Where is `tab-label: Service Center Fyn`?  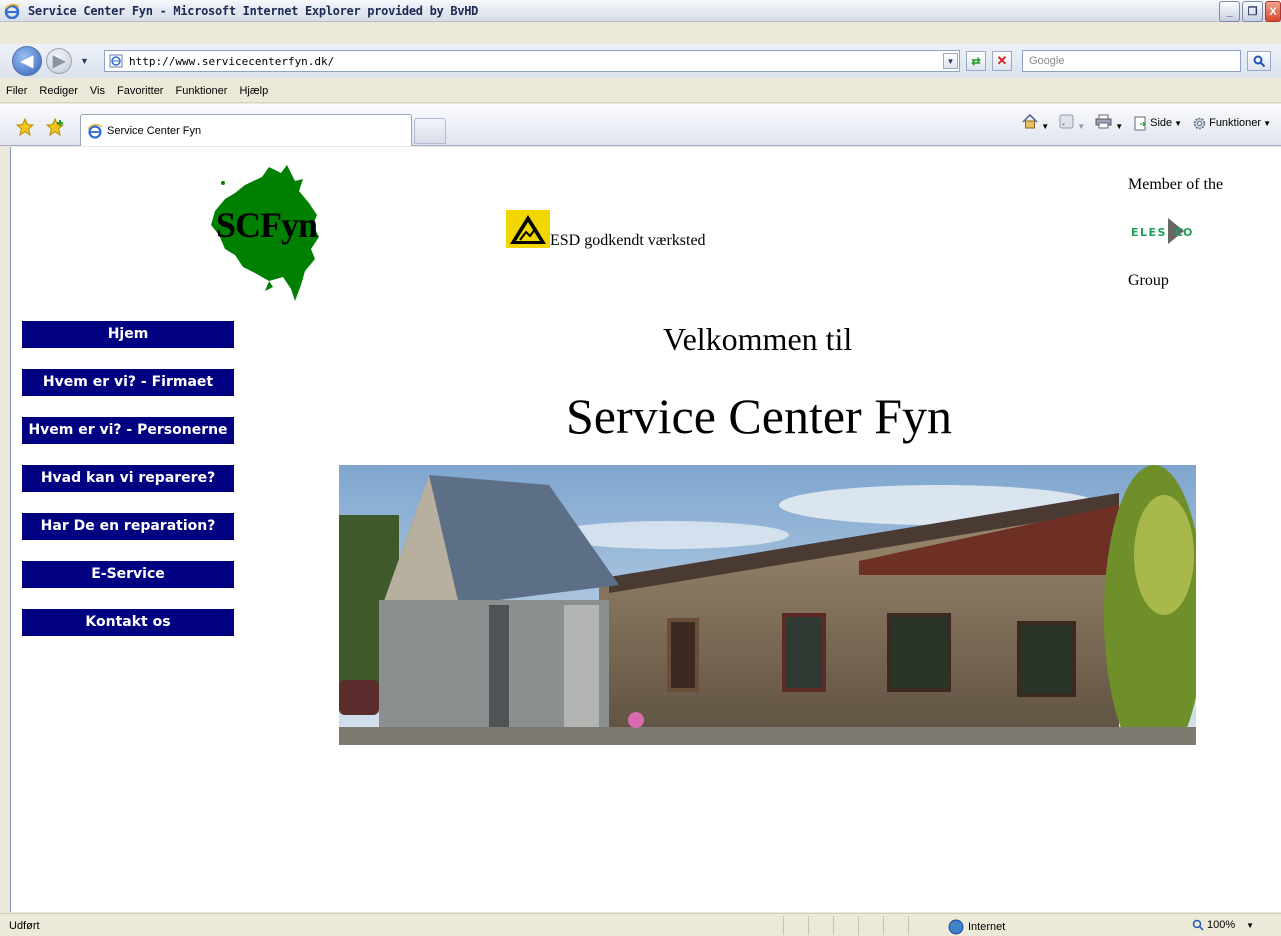 tab-label: Service Center Fyn is located at coordinates (154, 130).